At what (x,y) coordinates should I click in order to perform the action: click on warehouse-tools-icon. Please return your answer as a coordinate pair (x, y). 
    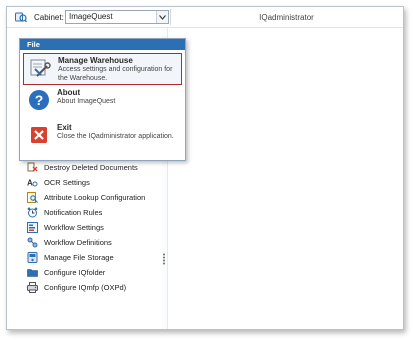
    Looking at the image, I should click on (40, 68).